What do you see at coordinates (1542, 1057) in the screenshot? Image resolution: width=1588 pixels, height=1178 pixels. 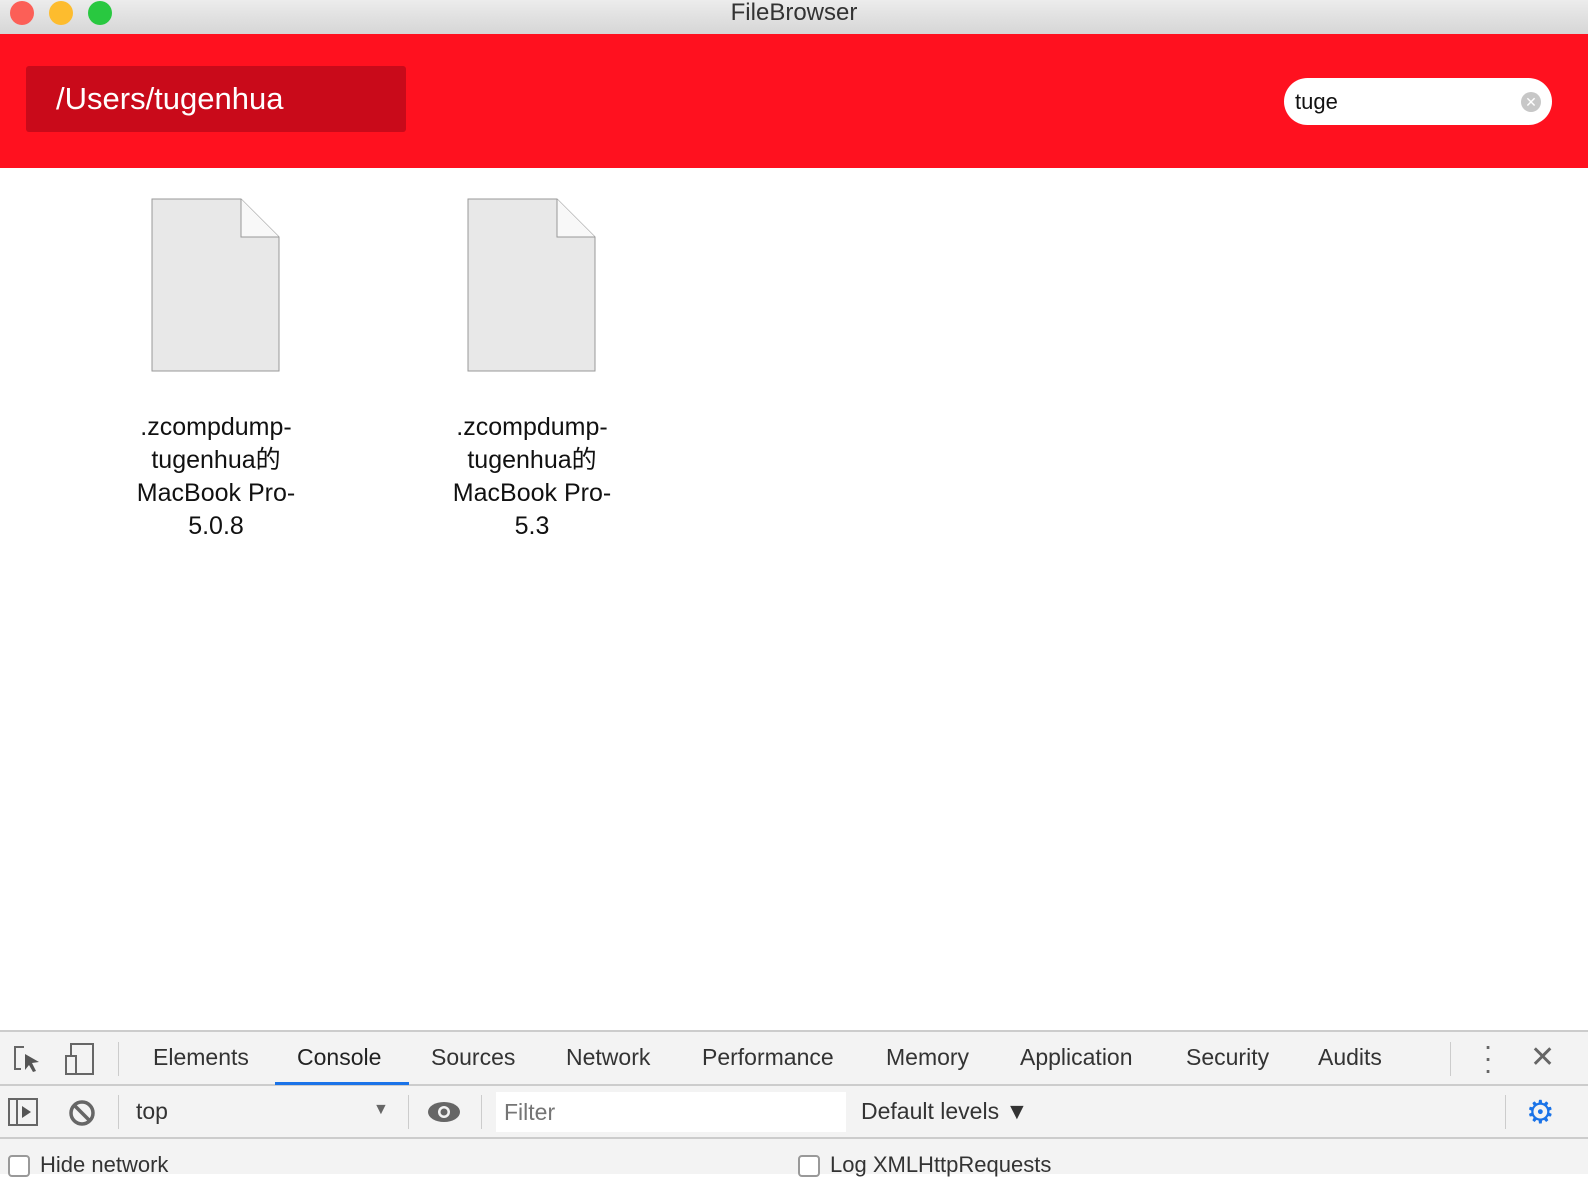 I see `close-devtools-icon: ✕` at bounding box center [1542, 1057].